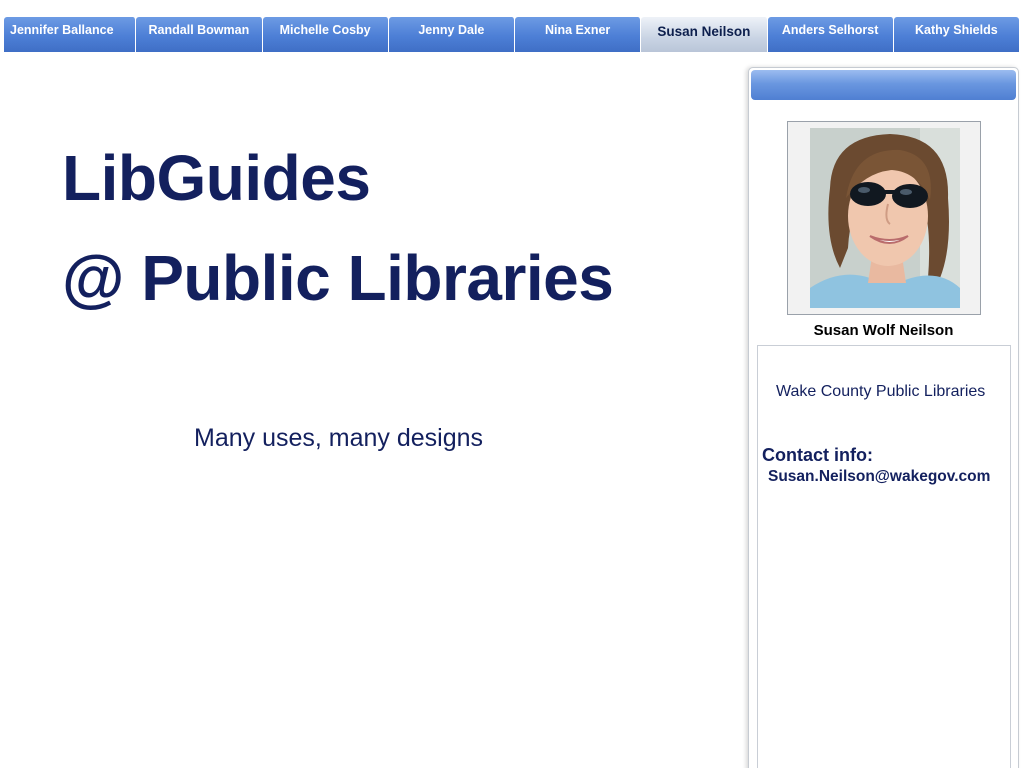 This screenshot has height=768, width=1024. Describe the element at coordinates (883, 85) in the screenshot. I see `profile-panel-header` at that location.